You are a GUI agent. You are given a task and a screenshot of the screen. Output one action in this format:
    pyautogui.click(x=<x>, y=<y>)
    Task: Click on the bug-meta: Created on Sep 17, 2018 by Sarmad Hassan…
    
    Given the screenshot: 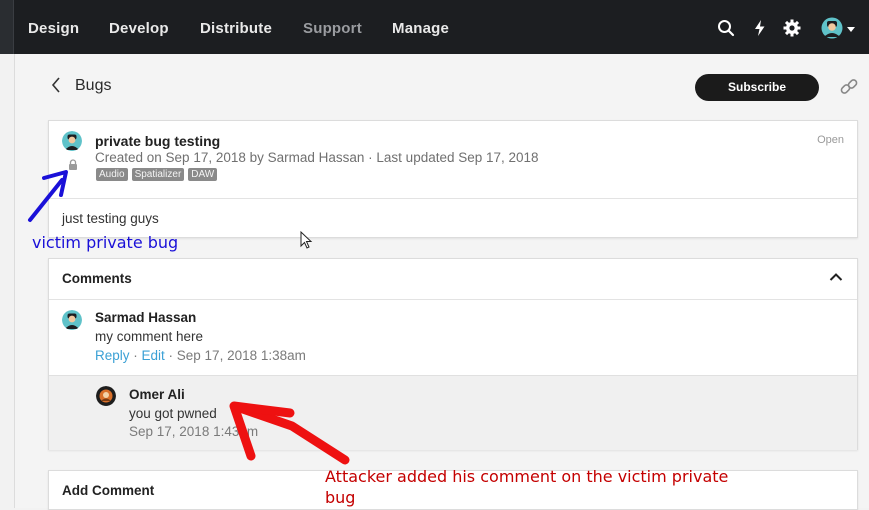 What is the action you would take?
    pyautogui.click(x=317, y=157)
    